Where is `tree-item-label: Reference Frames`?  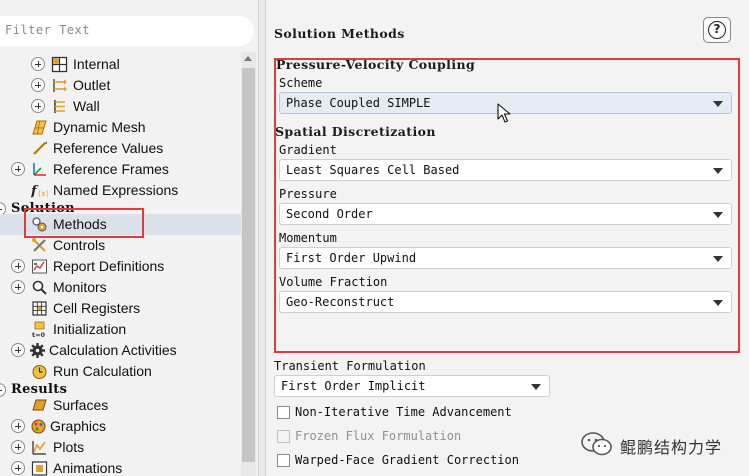
tree-item-label: Reference Frames is located at coordinates (111, 169).